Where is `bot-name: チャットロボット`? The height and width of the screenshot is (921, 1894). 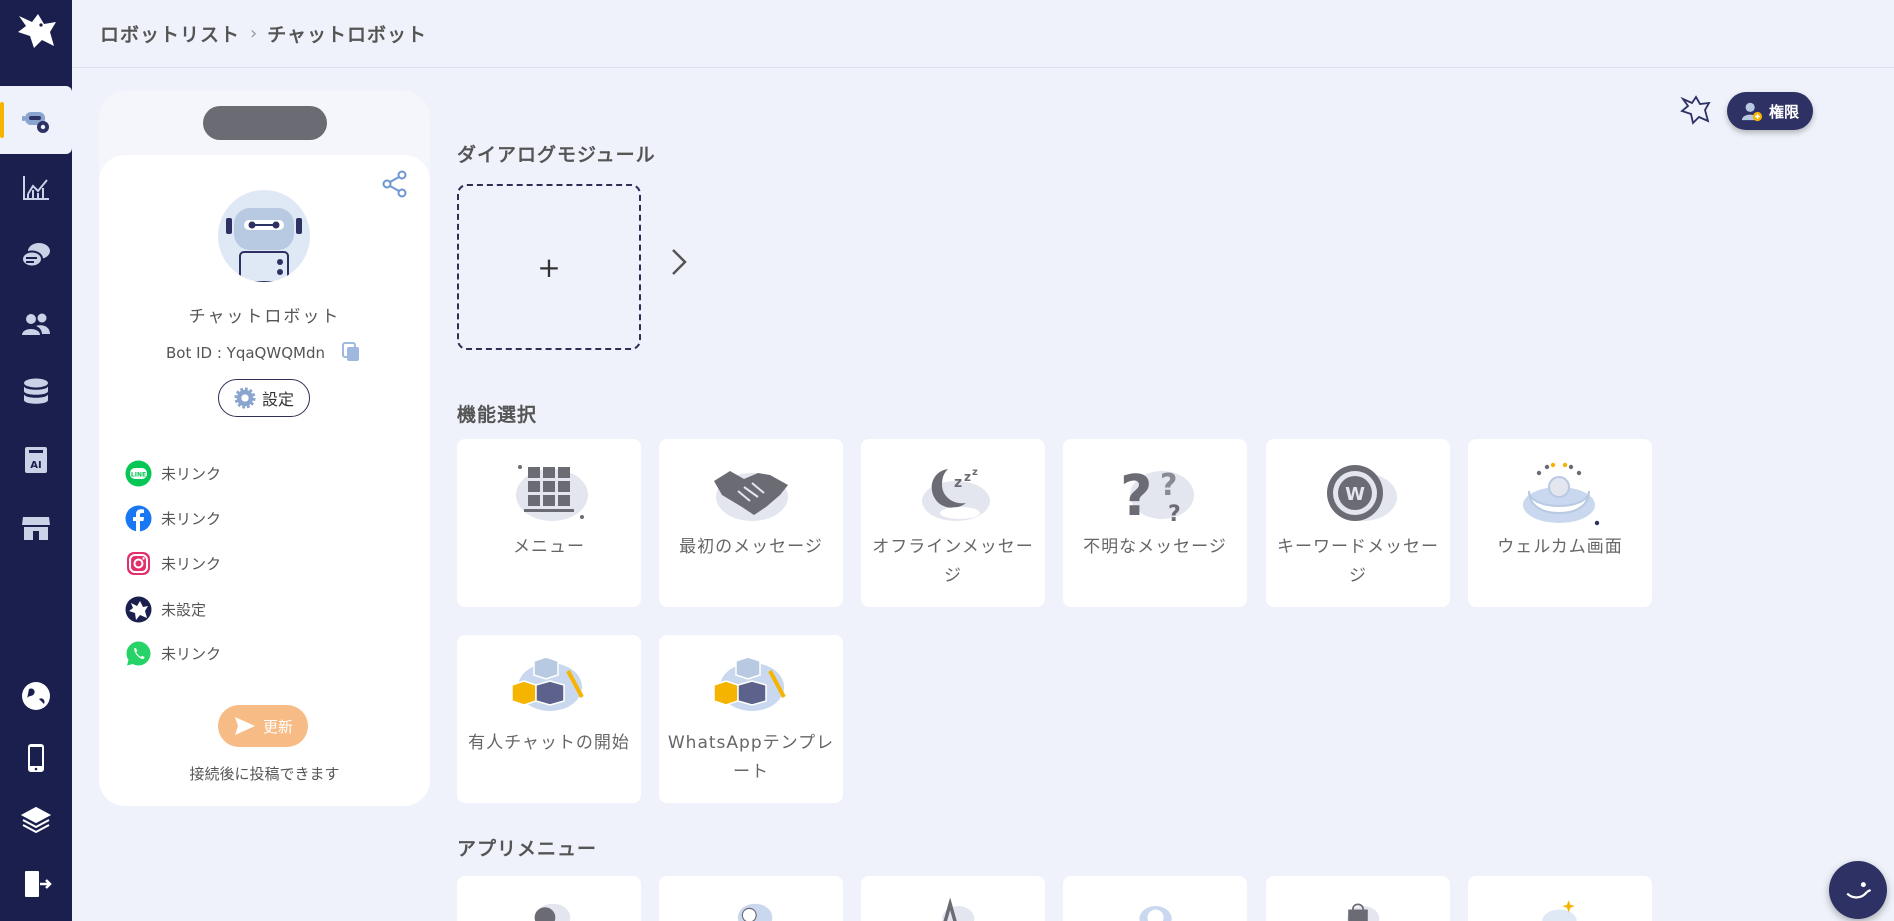
bot-name: チャットロボット is located at coordinates (264, 317).